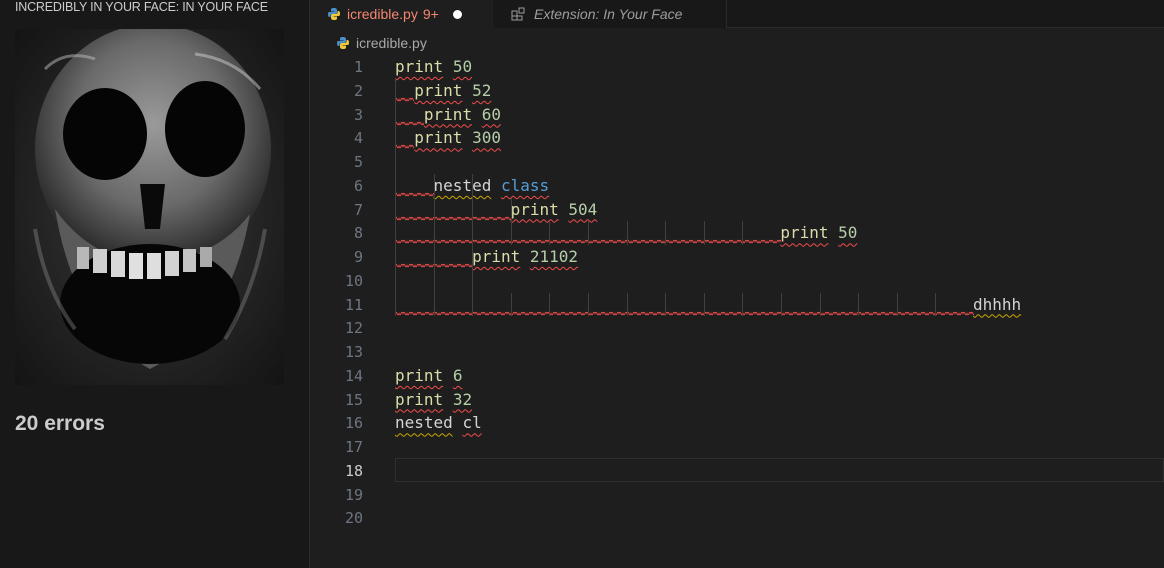 The height and width of the screenshot is (568, 1164). I want to click on line-number: 8, so click(358, 233).